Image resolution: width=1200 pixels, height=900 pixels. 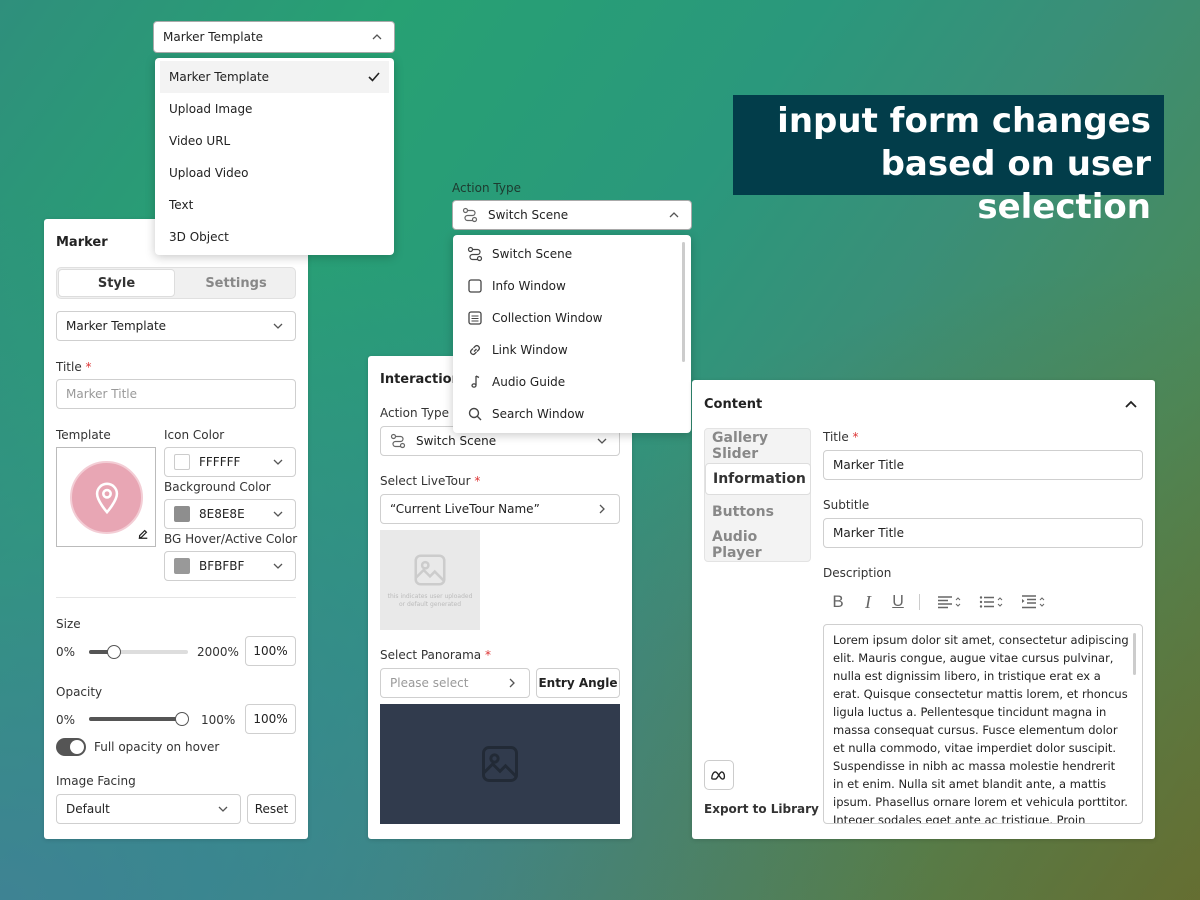 I want to click on opacity-slider-knob, so click(x=182, y=719).